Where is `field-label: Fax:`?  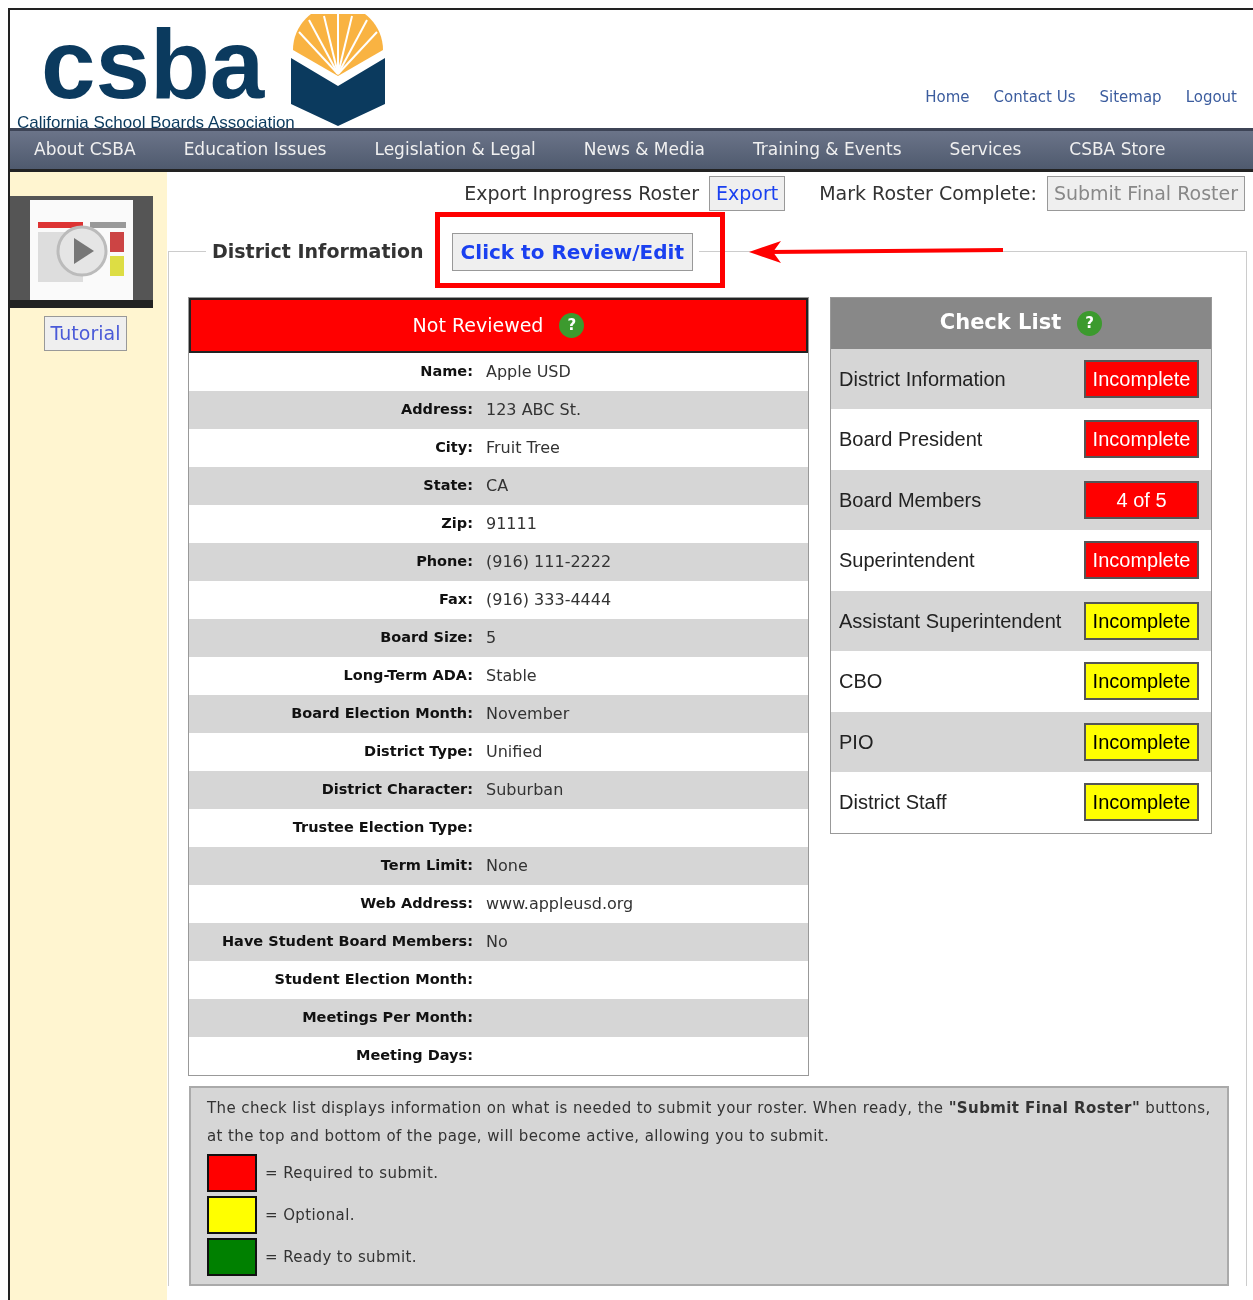
field-label: Fax: is located at coordinates (456, 599).